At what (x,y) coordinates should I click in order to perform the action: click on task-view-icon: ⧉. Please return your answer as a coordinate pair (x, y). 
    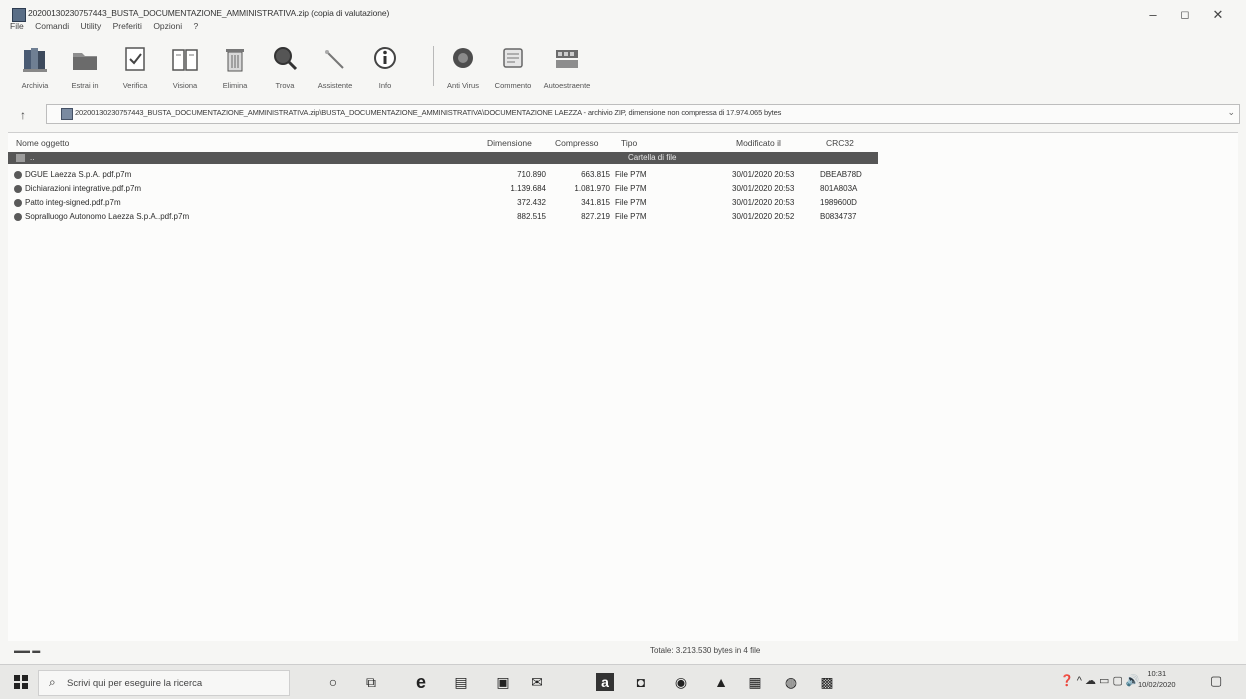
    Looking at the image, I should click on (371, 682).